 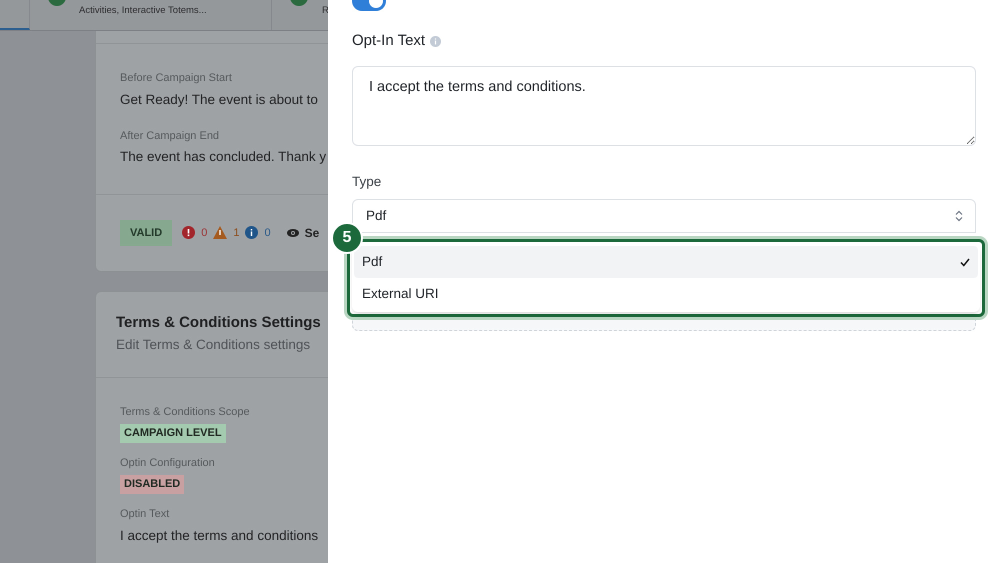 What do you see at coordinates (292, 232) in the screenshot?
I see `eye-icon` at bounding box center [292, 232].